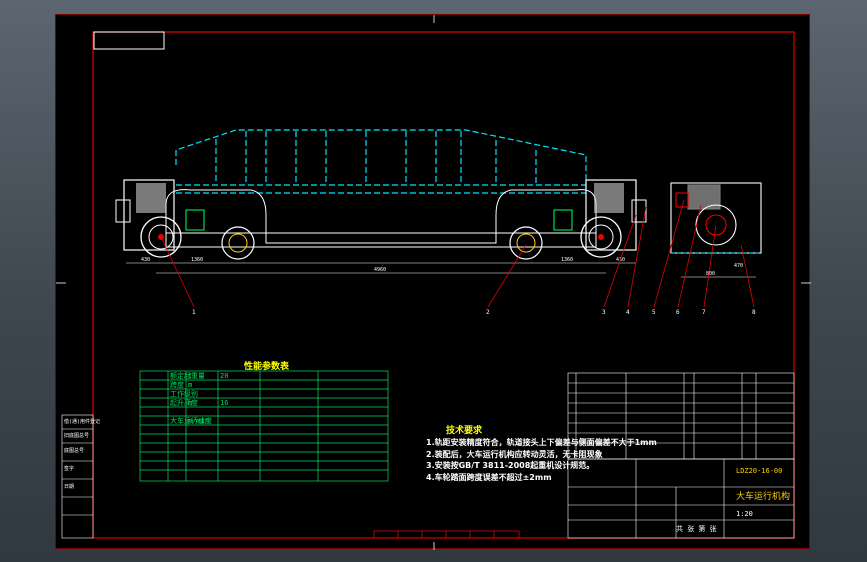 Image resolution: width=867 pixels, height=562 pixels. Describe the element at coordinates (710, 274) in the screenshot. I see `dim-side-total: 800` at that location.